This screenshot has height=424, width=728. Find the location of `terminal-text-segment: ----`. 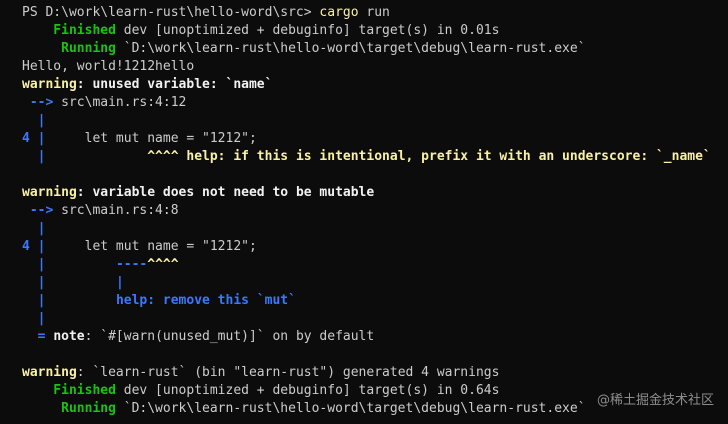

terminal-text-segment: ---- is located at coordinates (131, 264).